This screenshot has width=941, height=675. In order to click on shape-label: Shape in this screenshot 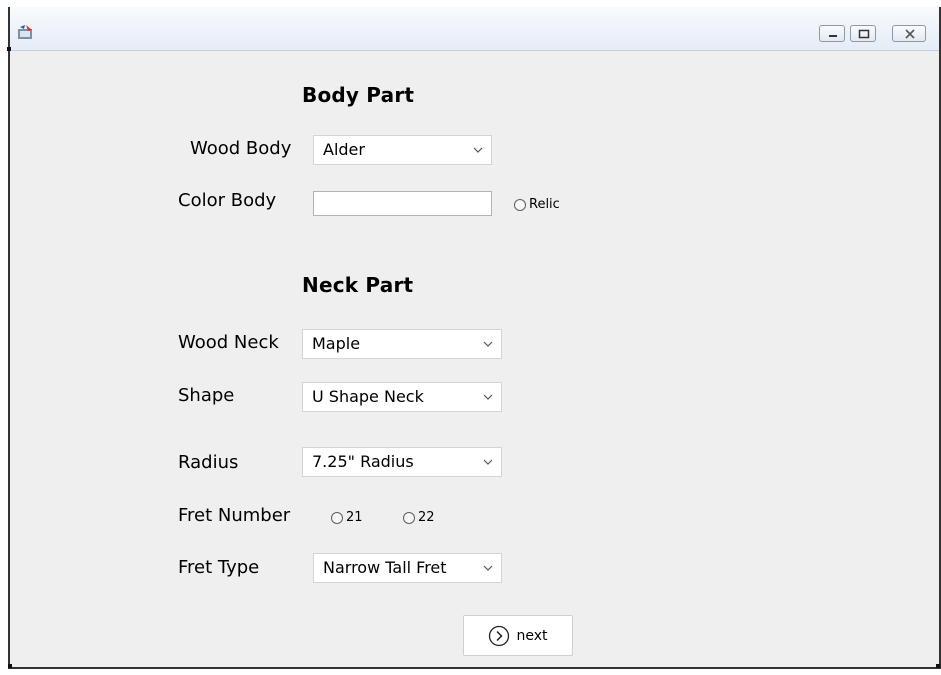, I will do `click(206, 395)`.